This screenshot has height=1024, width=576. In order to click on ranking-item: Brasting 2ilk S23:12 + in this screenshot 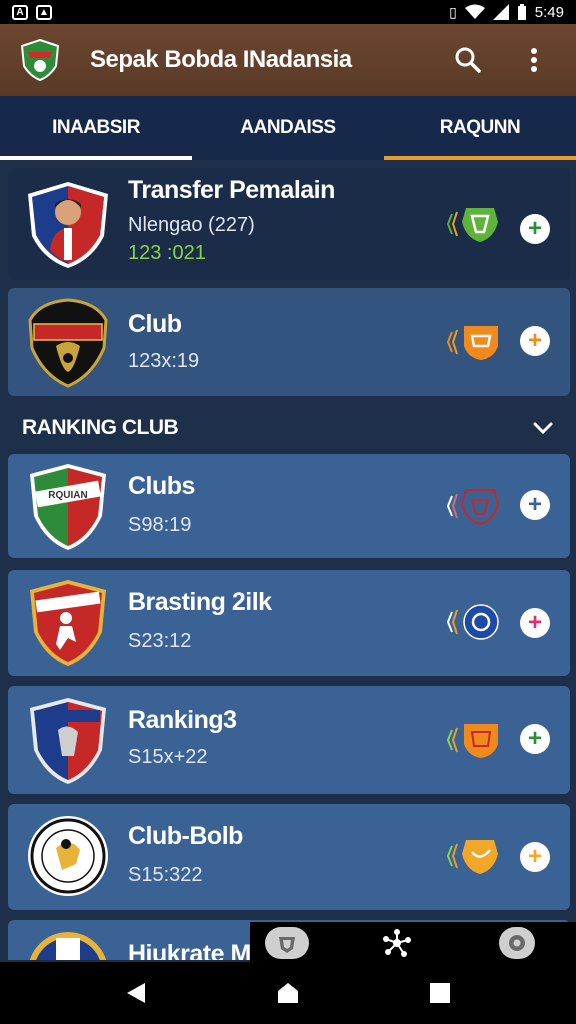, I will do `click(289, 623)`.